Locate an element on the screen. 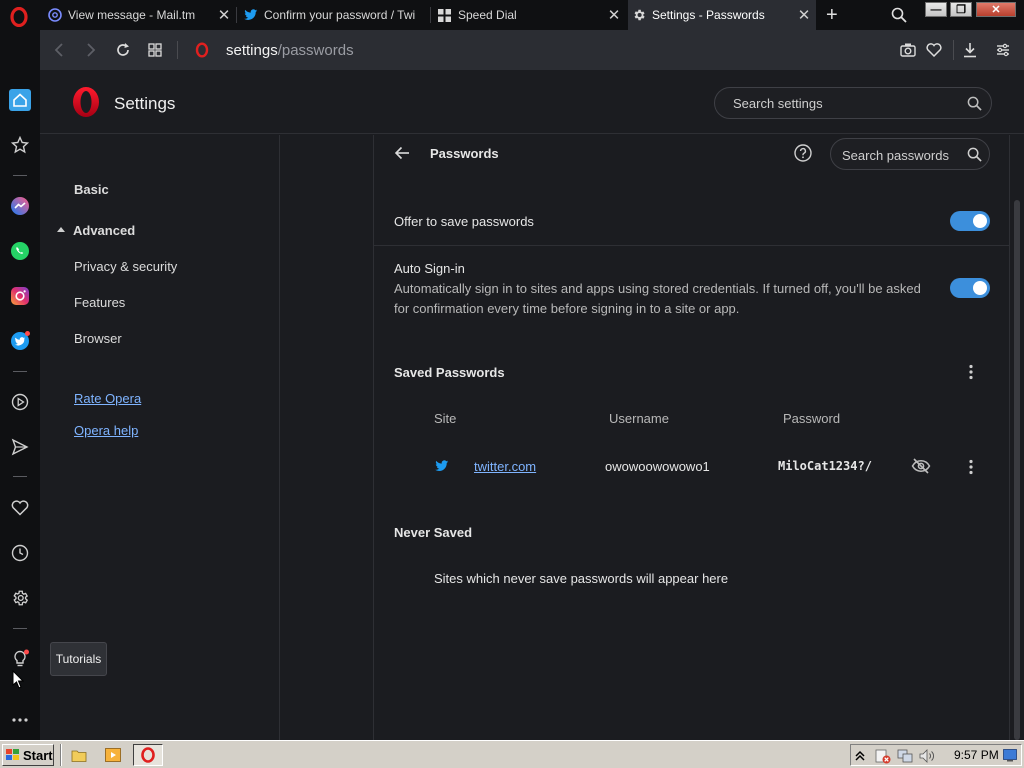  opera-help-link: Opera help is located at coordinates (106, 430).